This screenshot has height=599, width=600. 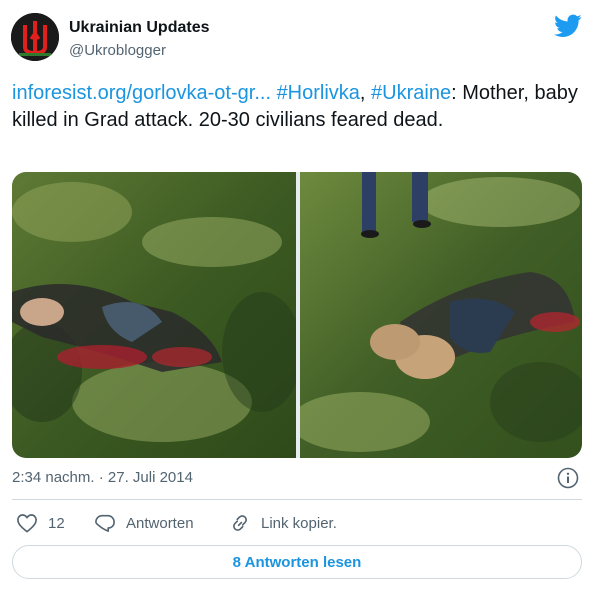 I want to click on read-replies-button: 8 Antworten lesen, so click(x=297, y=562).